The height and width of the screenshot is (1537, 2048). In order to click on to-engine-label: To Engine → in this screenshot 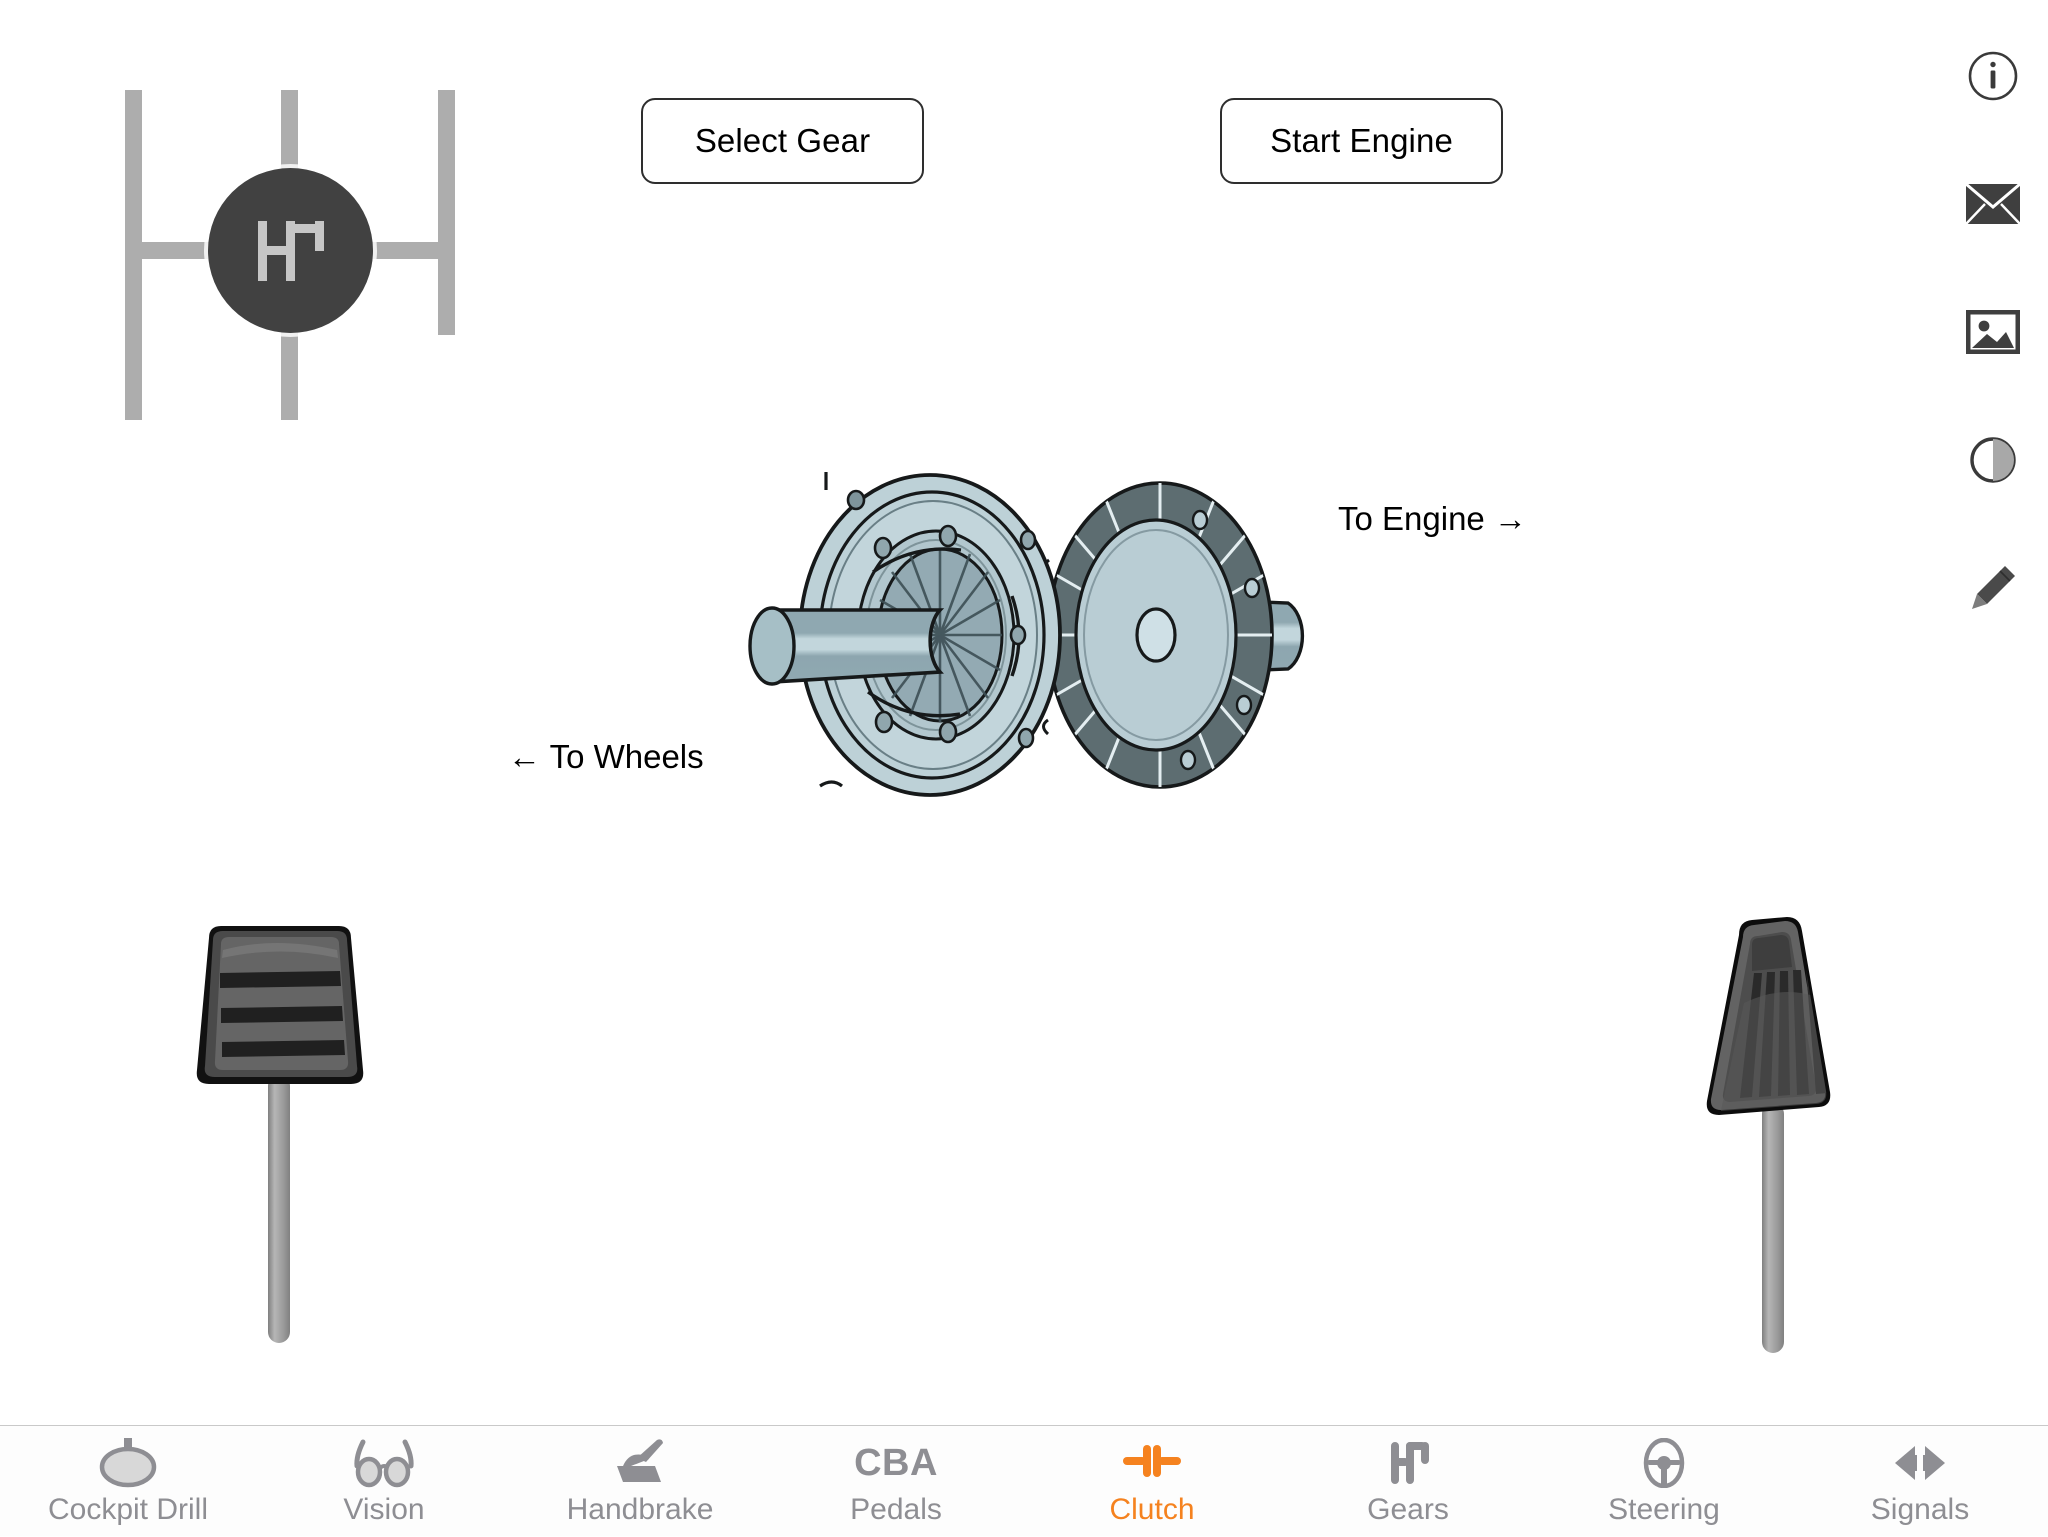, I will do `click(1432, 518)`.